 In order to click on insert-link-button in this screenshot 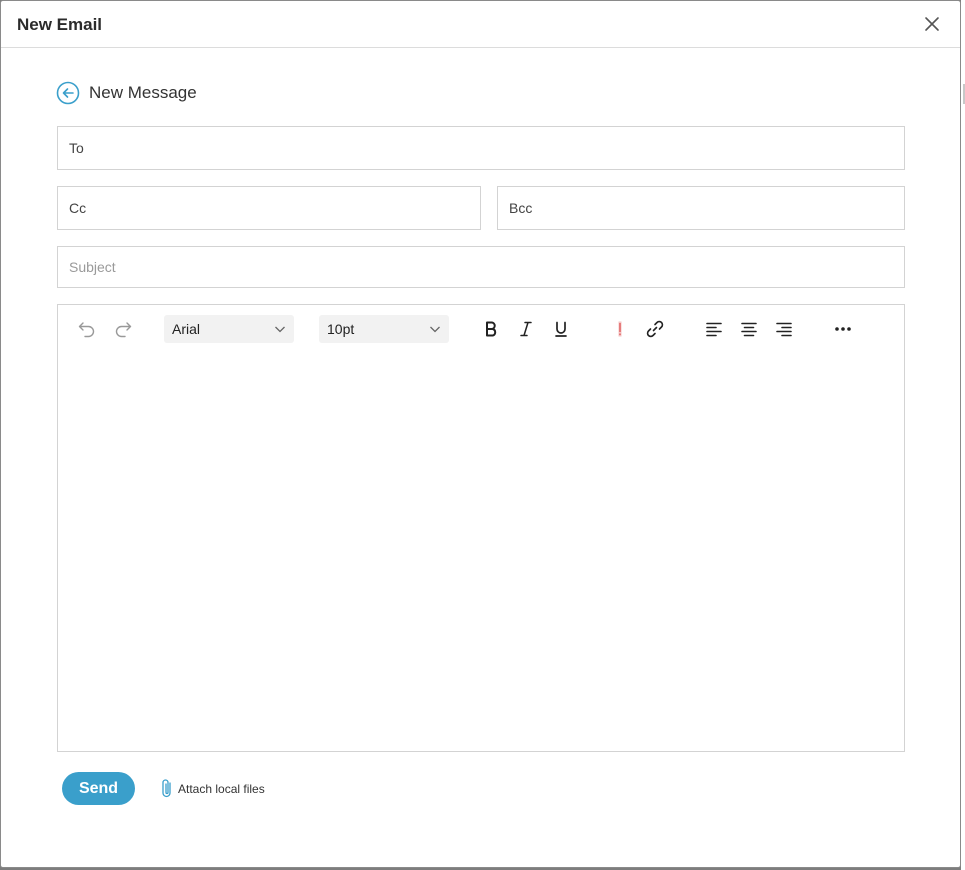, I will do `click(655, 329)`.